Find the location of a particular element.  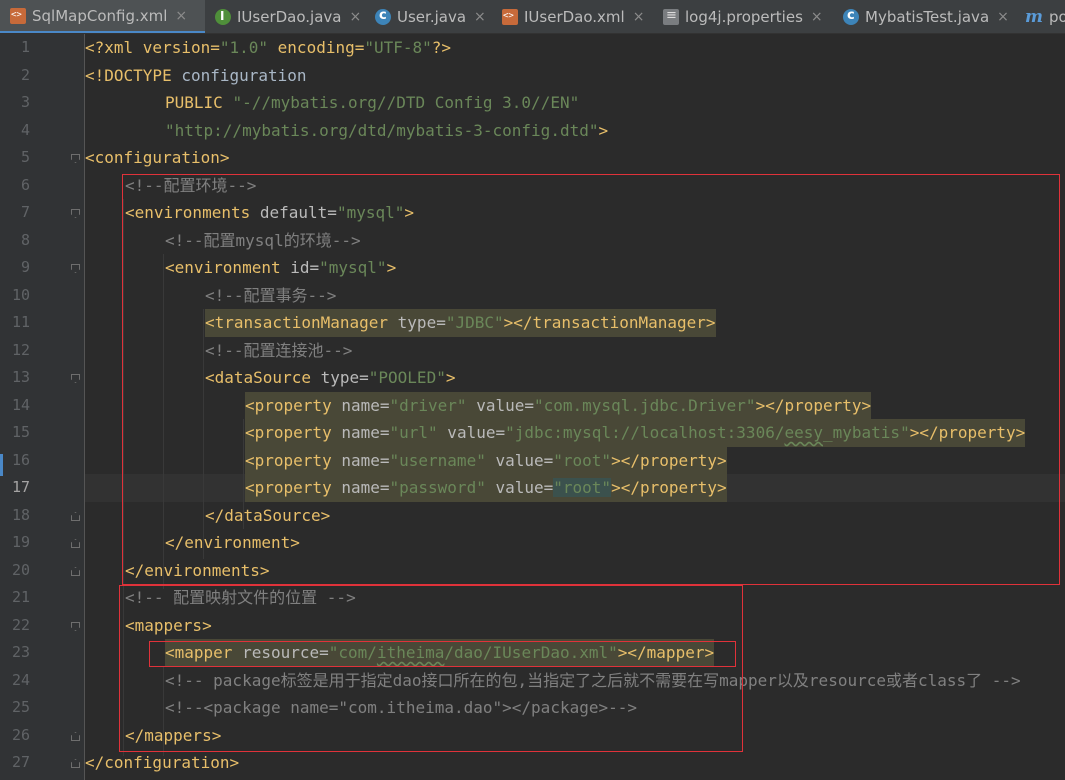

tab-label: IUserDao.xml is located at coordinates (574, 17).